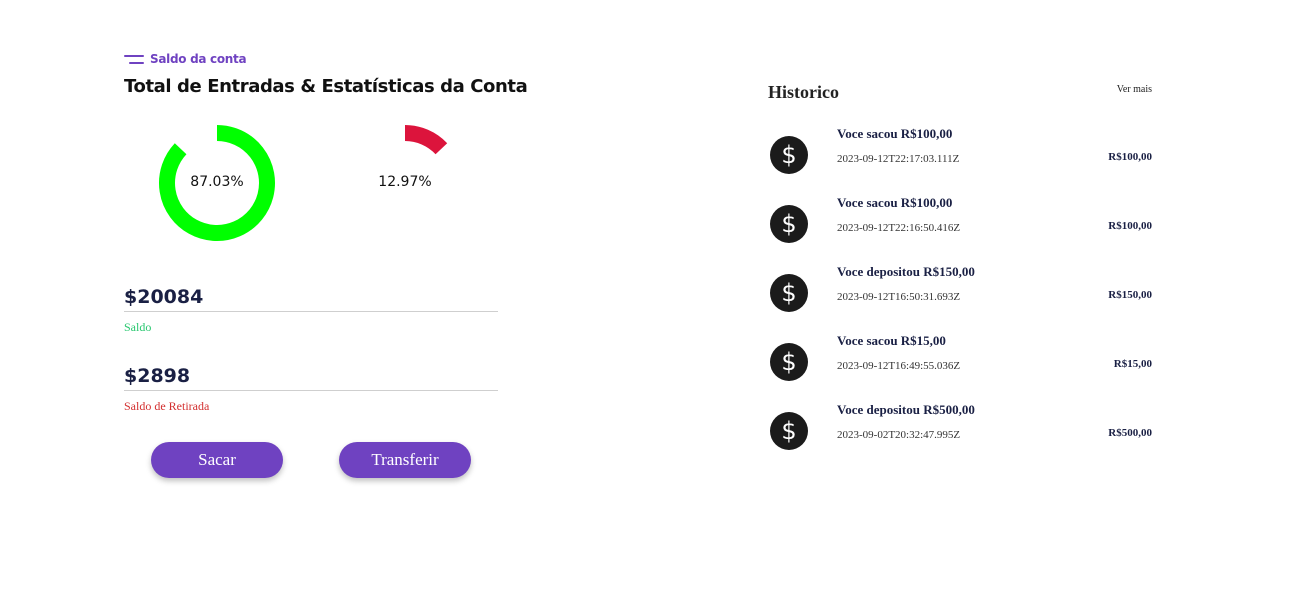 The image size is (1290, 604). What do you see at coordinates (803, 92) in the screenshot?
I see `history-title: Historico` at bounding box center [803, 92].